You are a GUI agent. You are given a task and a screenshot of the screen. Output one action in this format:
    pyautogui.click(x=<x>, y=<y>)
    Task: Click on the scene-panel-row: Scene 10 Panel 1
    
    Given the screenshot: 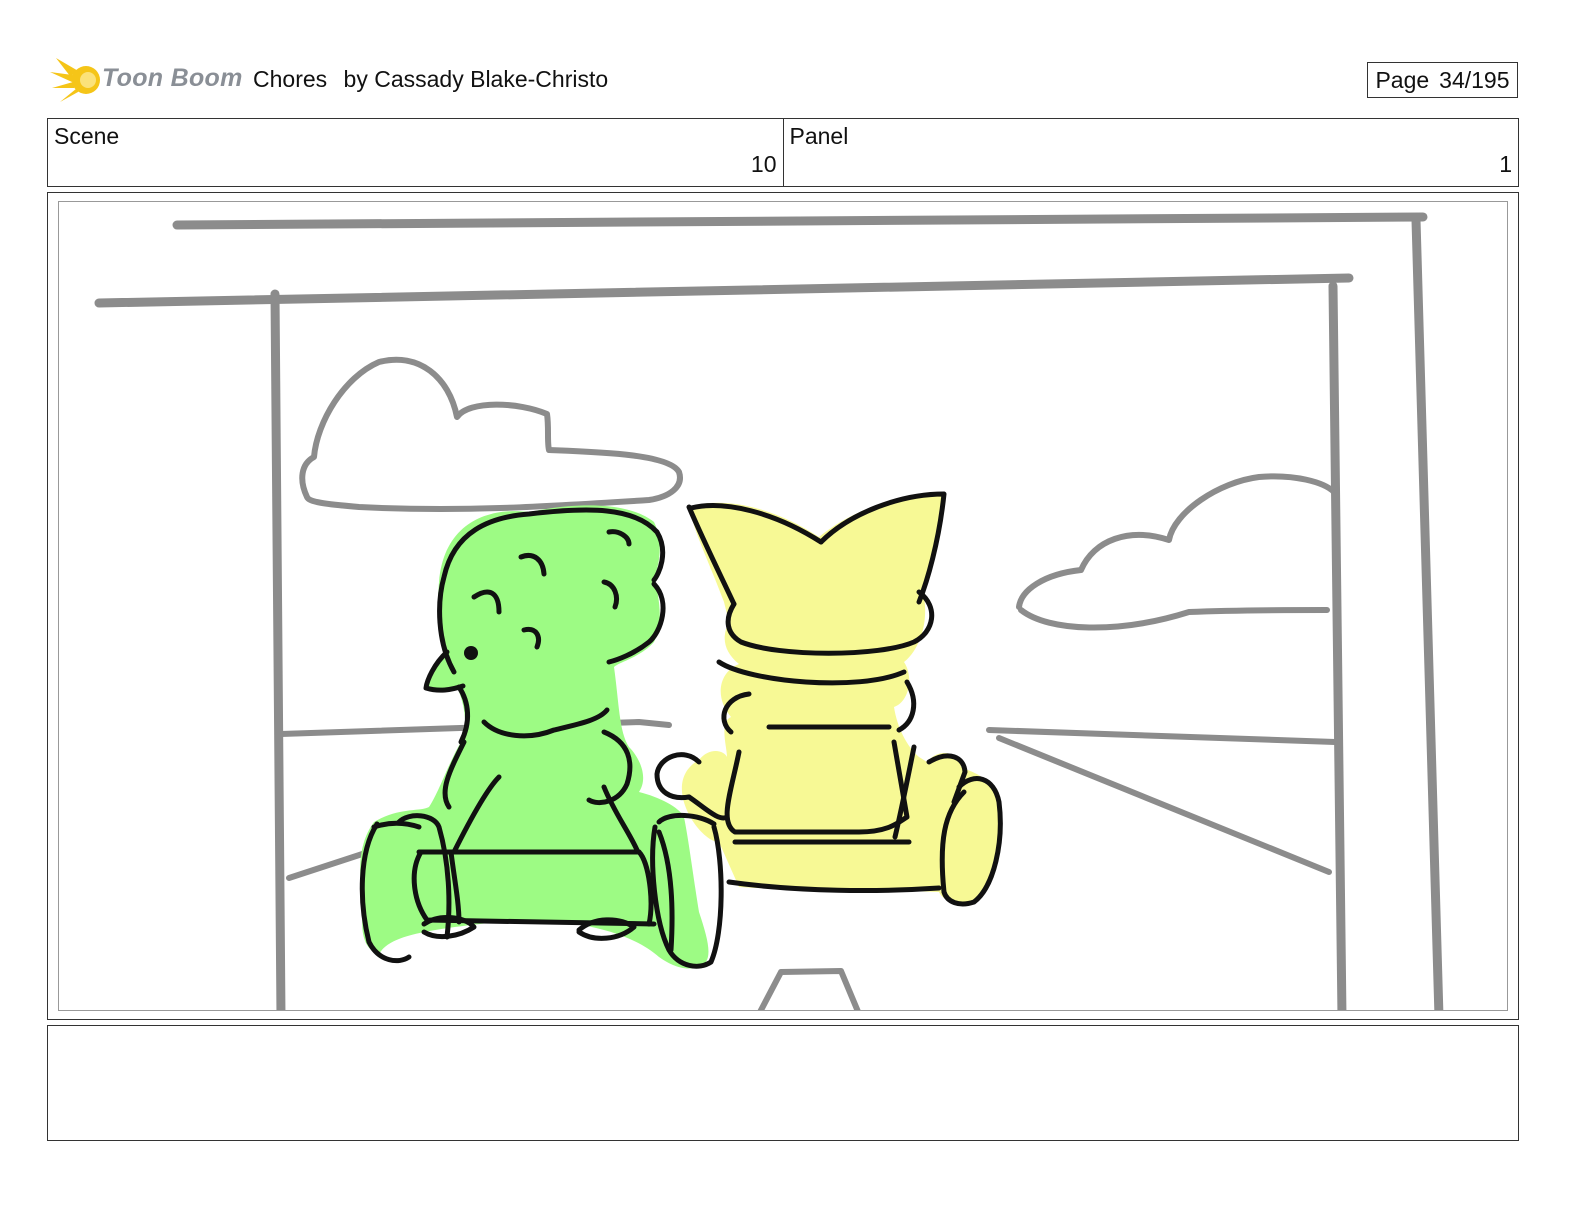 What is the action you would take?
    pyautogui.click(x=783, y=152)
    